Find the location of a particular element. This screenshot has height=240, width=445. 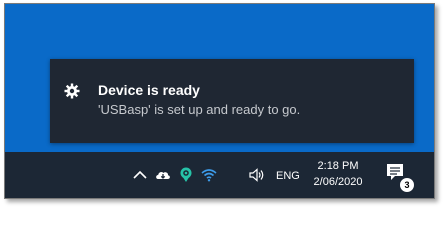

gear-icon is located at coordinates (72, 91).